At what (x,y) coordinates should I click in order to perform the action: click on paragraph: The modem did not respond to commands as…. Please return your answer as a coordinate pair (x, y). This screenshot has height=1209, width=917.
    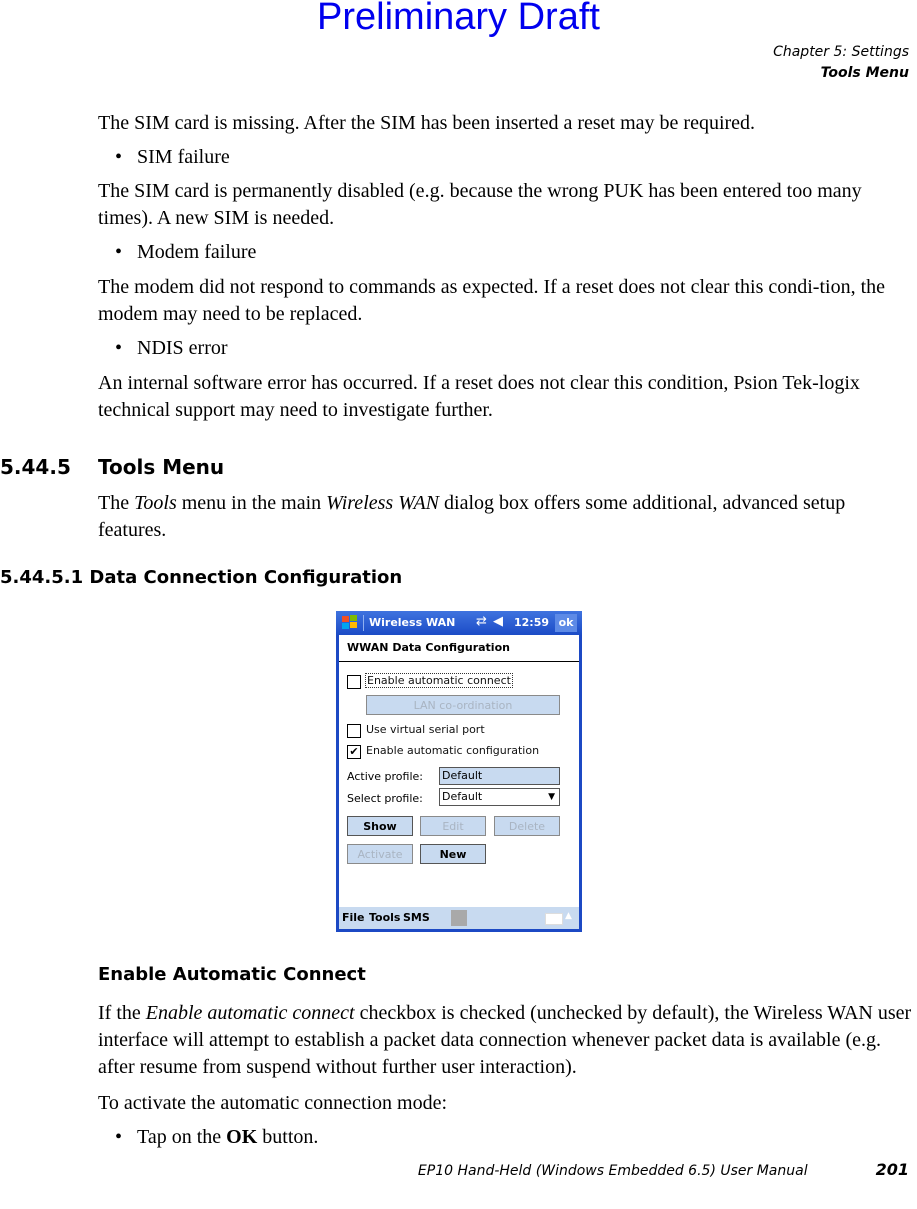
    Looking at the image, I should click on (492, 300).